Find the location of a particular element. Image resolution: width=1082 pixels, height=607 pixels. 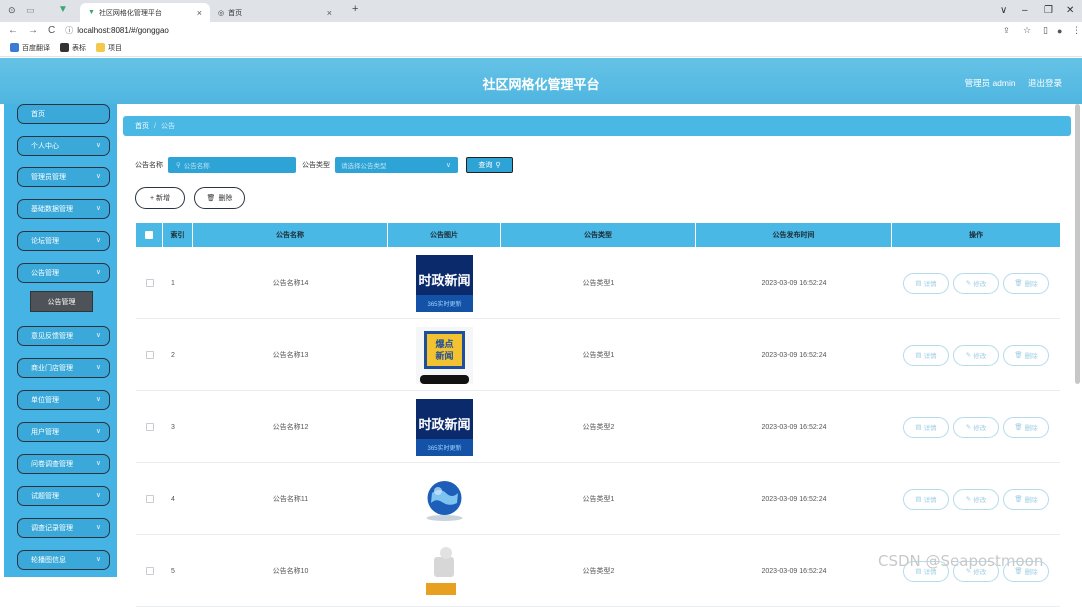

header-time: 公告发布时间 is located at coordinates (794, 235).